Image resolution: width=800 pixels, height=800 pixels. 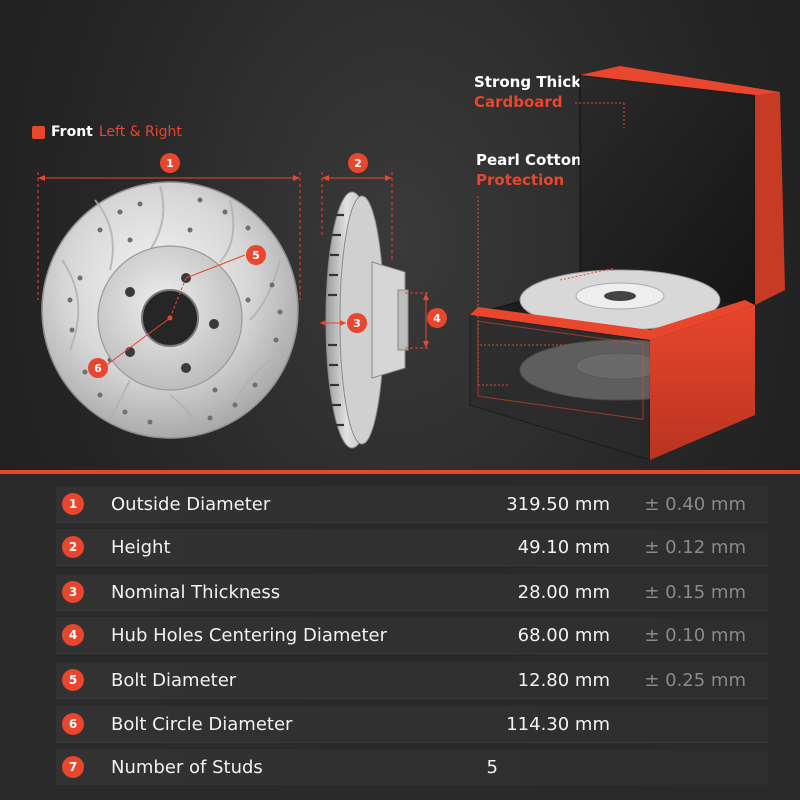 I want to click on spec-tolerance: ± 0.40 mm, so click(x=695, y=504).